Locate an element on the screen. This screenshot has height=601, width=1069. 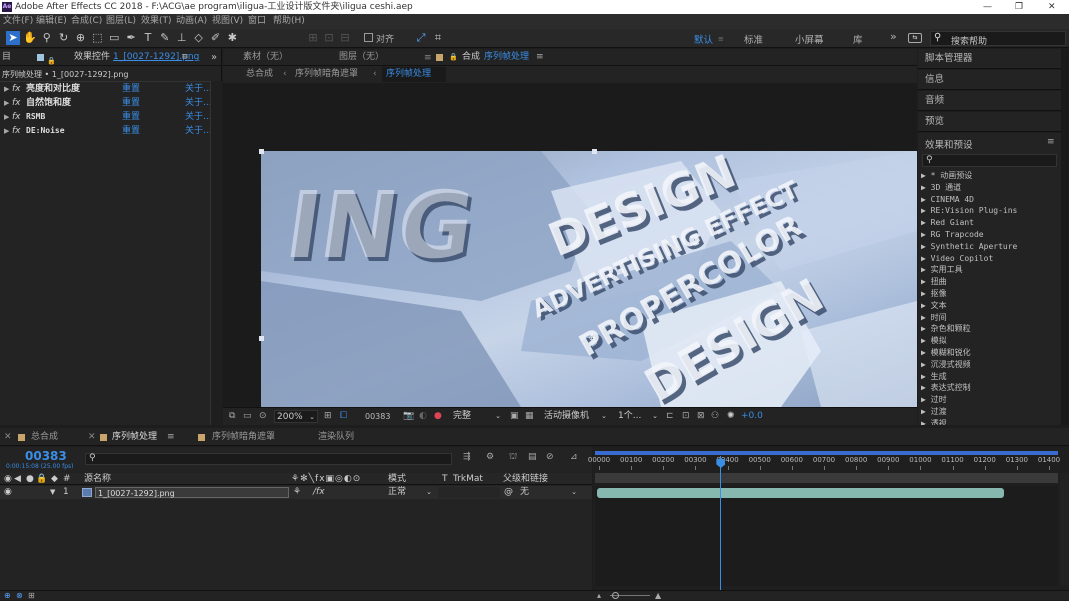
flowchart-icon: ⚇ is located at coordinates (715, 416).